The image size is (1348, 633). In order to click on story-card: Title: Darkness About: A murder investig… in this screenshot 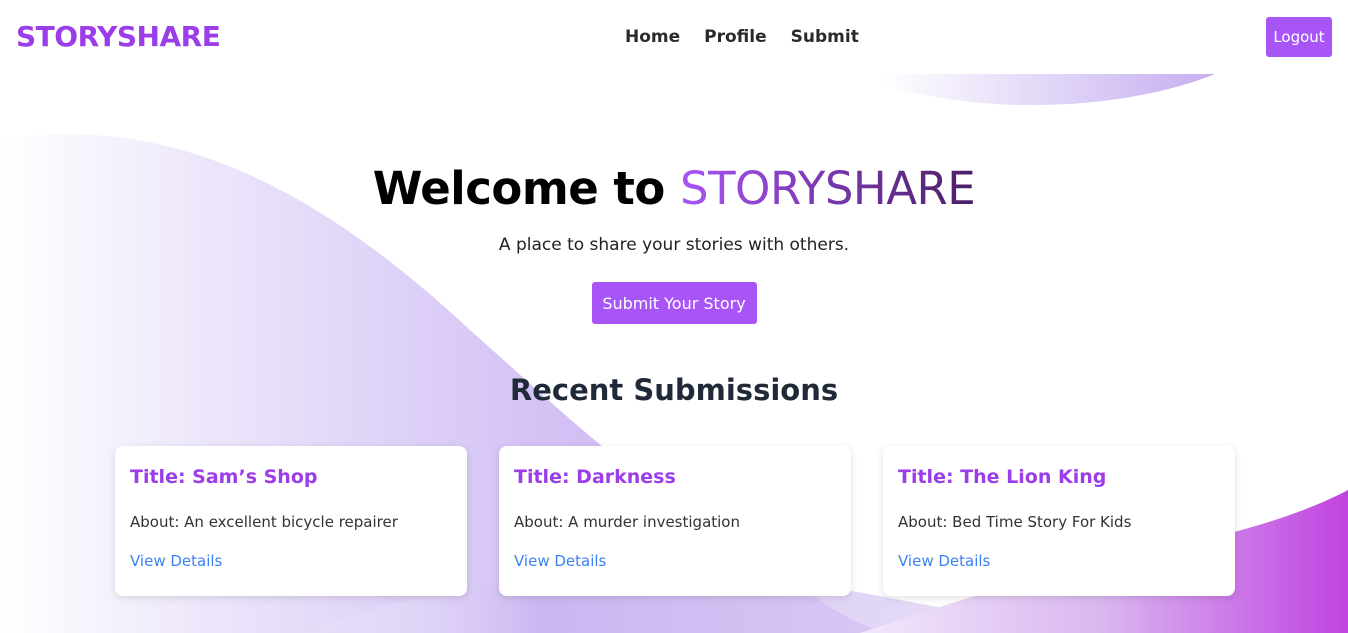, I will do `click(675, 521)`.